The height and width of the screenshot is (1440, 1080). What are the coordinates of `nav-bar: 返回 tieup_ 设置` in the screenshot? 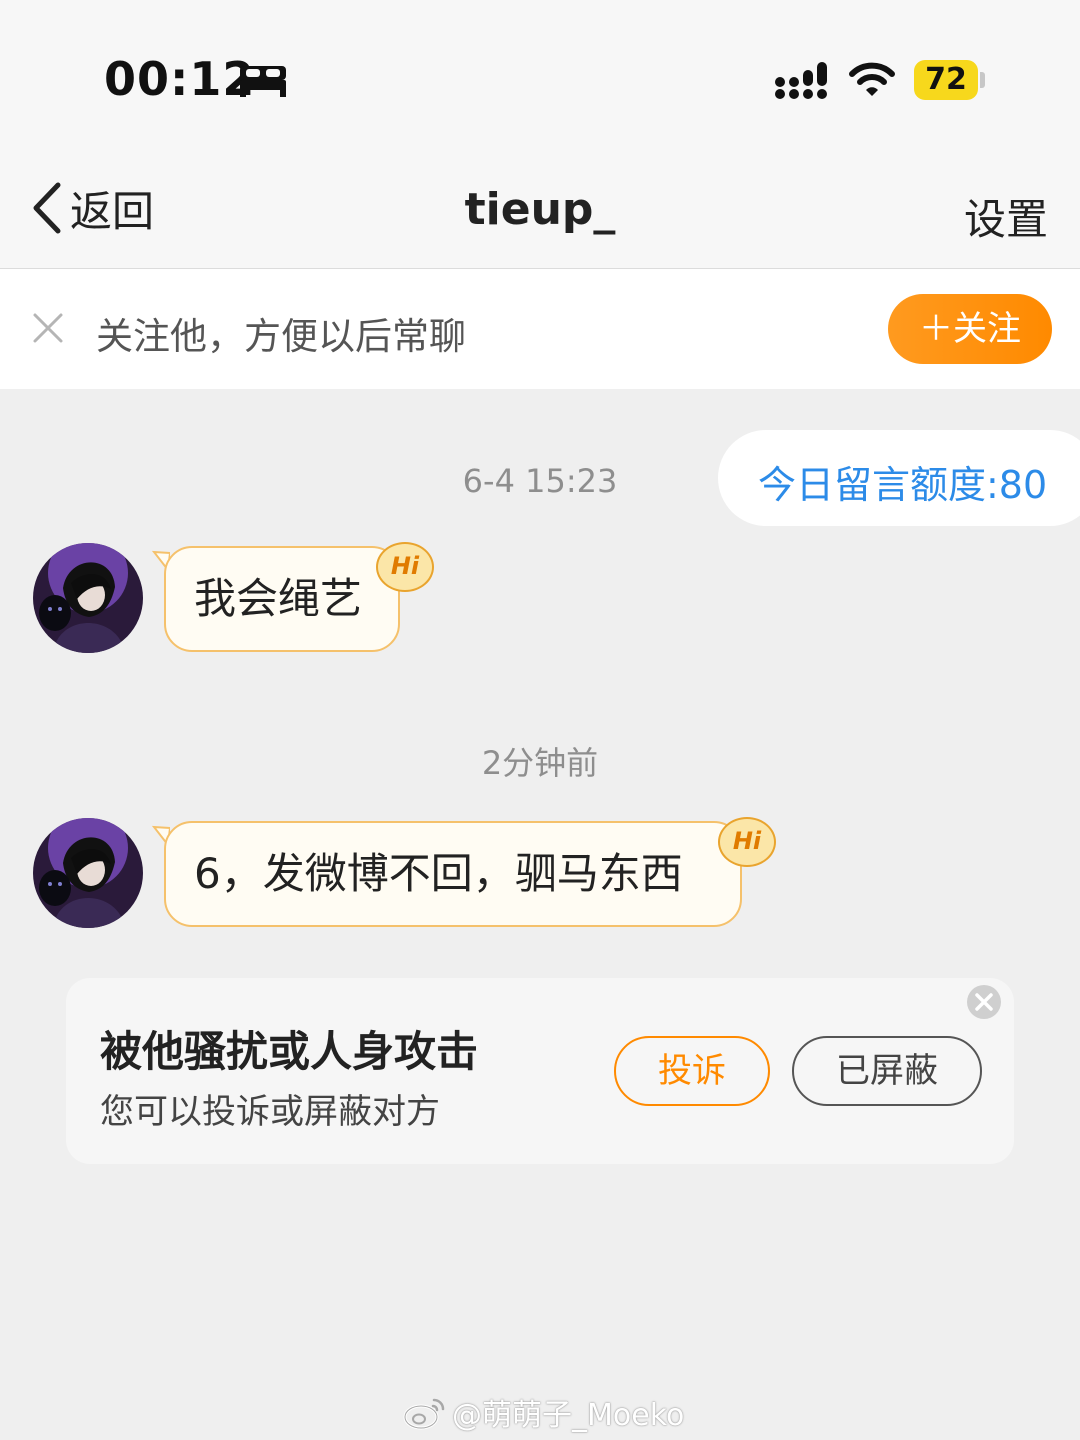 It's located at (540, 209).